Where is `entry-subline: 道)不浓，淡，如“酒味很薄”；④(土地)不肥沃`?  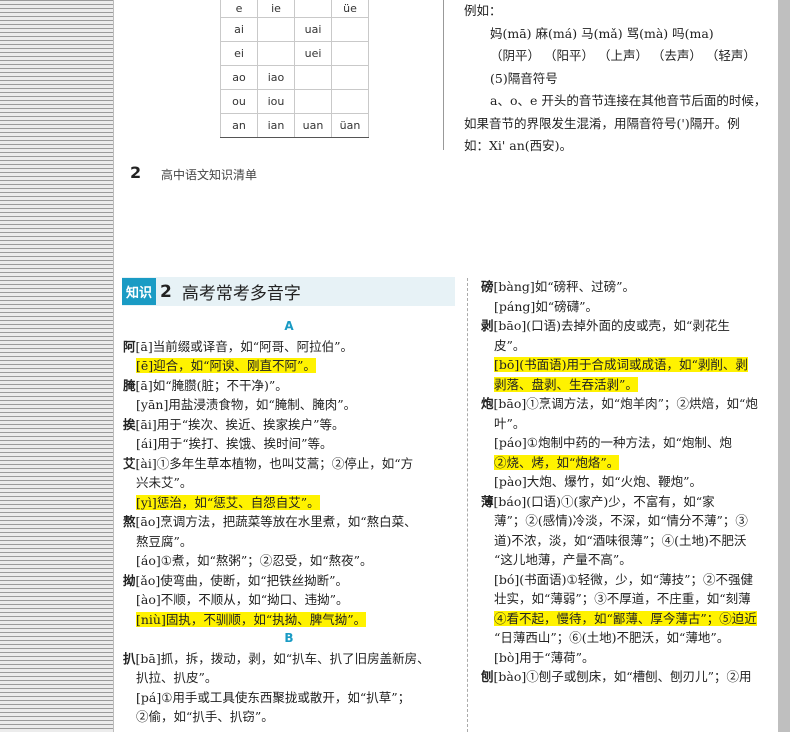 entry-subline: 道)不浓，淡，如“酒味很薄”；④(土地)不肥沃 is located at coordinates (631, 541).